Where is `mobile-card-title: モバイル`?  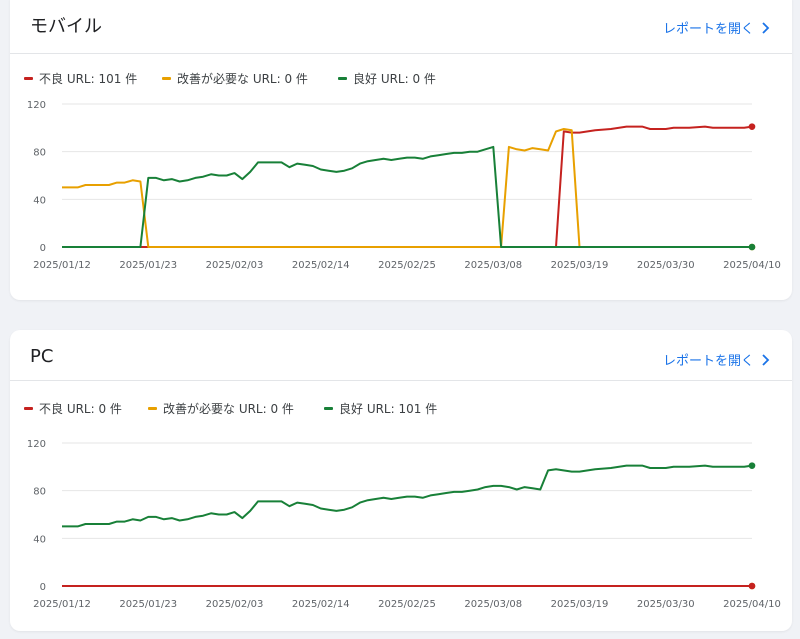 mobile-card-title: モバイル is located at coordinates (66, 26).